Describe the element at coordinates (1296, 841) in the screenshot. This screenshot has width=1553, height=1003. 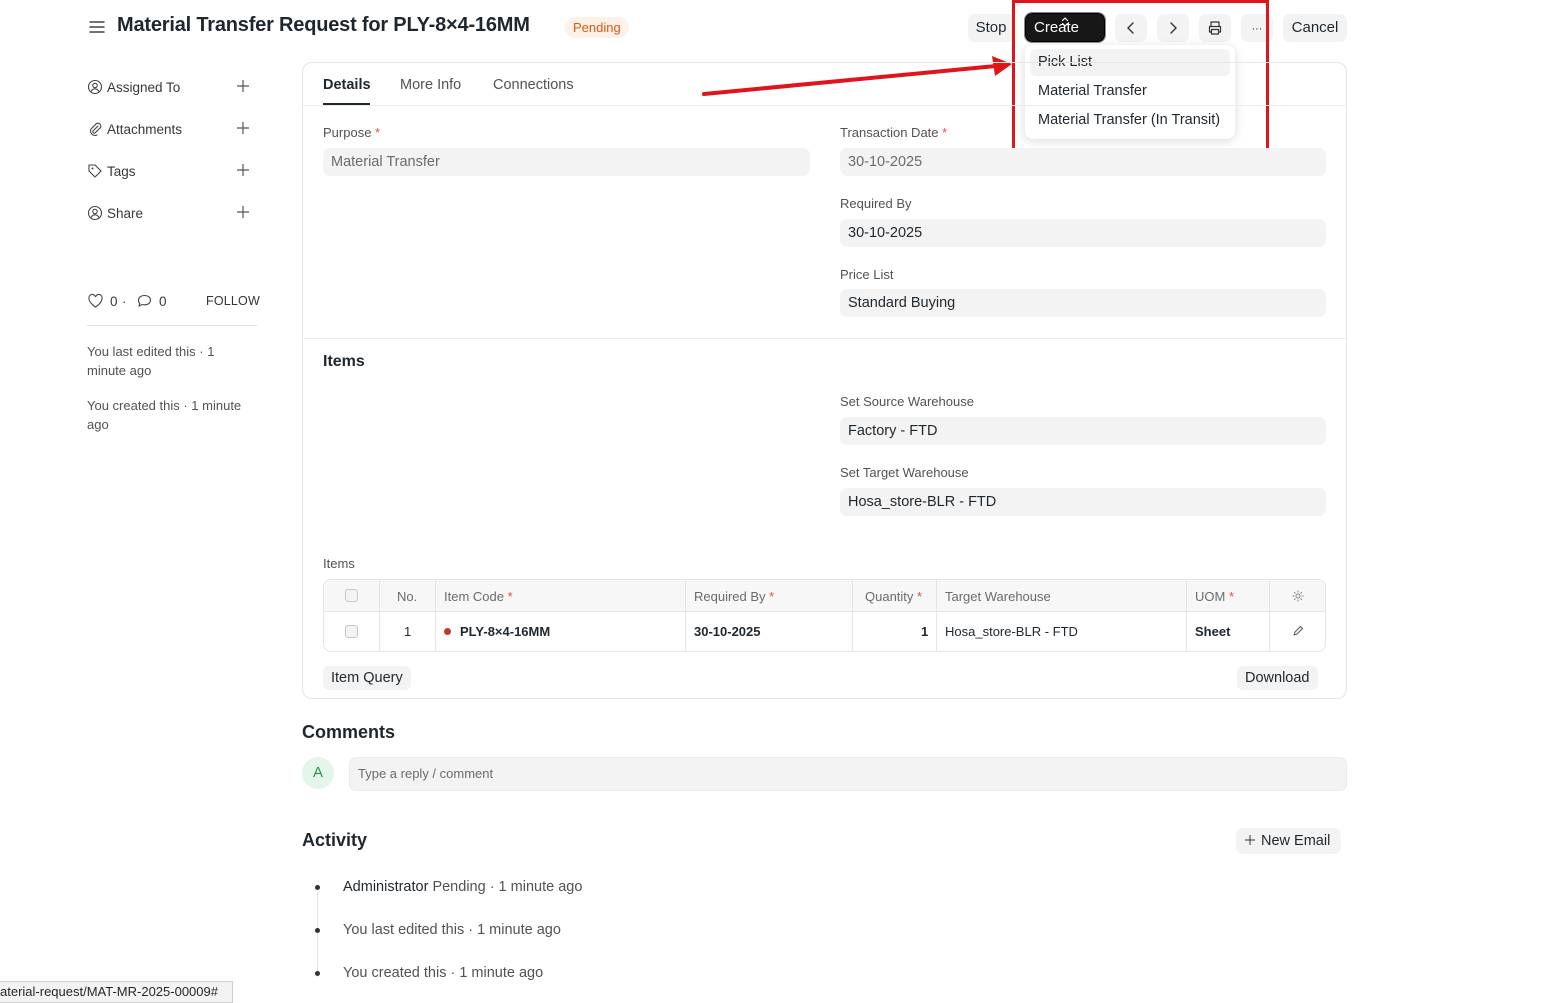
I see `new-email-label: New Email` at that location.